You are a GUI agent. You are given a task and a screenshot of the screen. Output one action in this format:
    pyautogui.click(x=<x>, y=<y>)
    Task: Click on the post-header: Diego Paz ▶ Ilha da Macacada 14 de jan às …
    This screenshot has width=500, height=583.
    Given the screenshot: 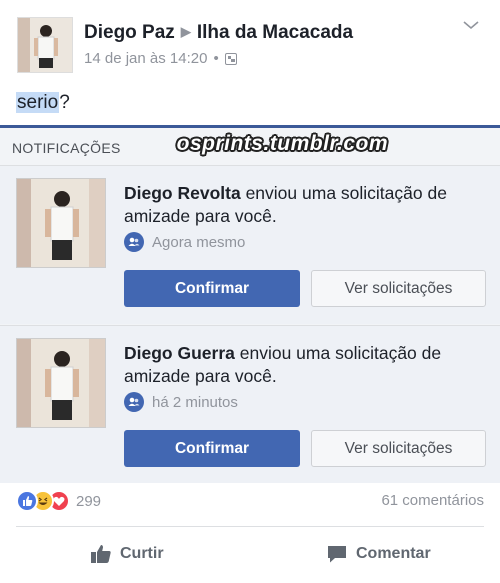 What is the action you would take?
    pyautogui.click(x=250, y=43)
    